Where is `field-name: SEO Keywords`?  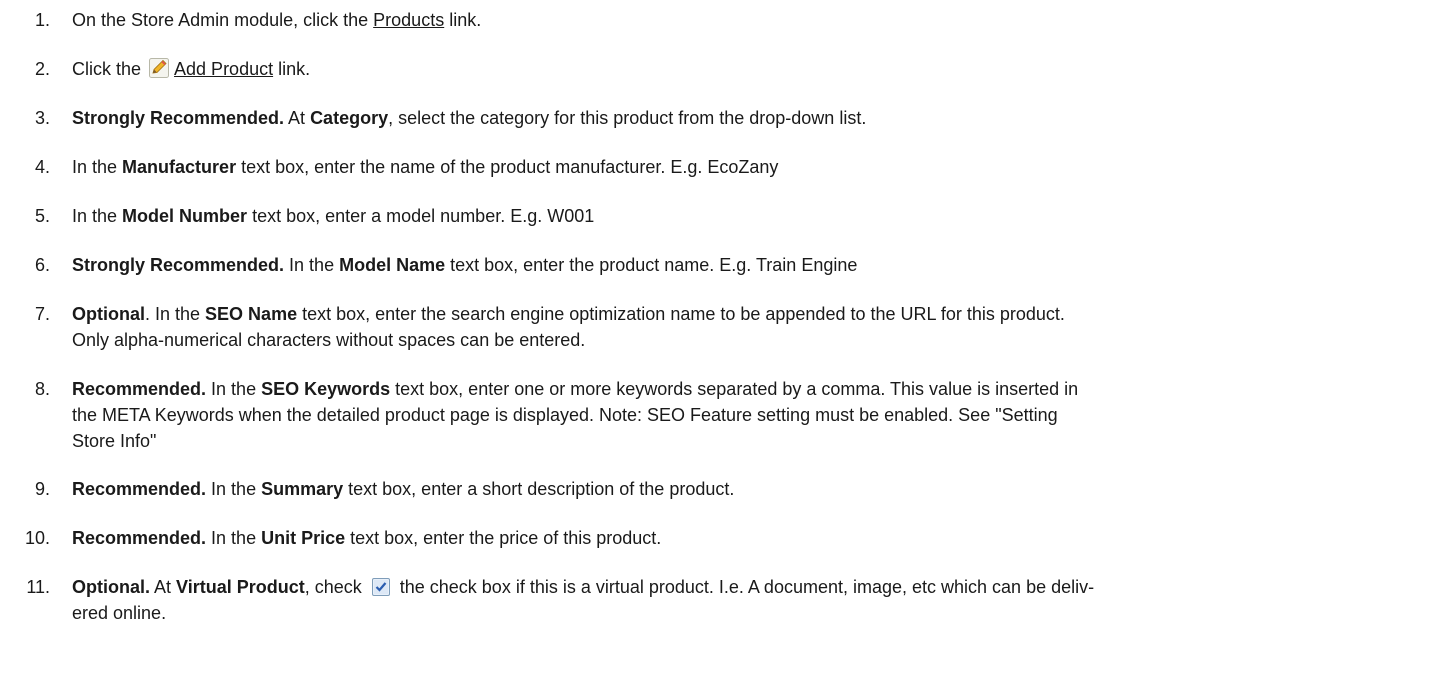 field-name: SEO Keywords is located at coordinates (326, 389).